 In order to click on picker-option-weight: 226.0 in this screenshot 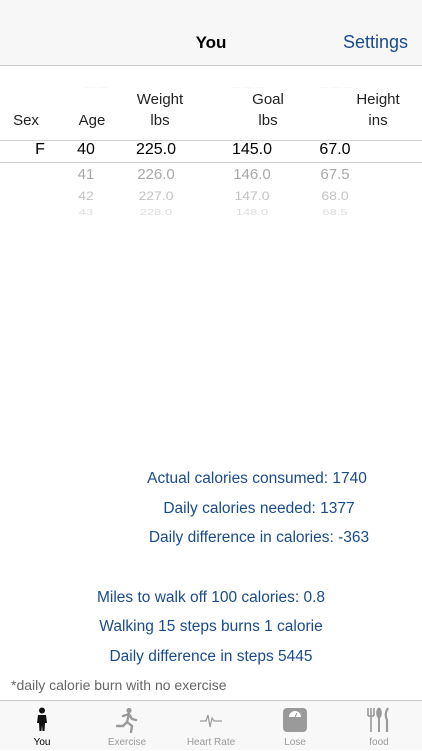, I will do `click(156, 174)`.